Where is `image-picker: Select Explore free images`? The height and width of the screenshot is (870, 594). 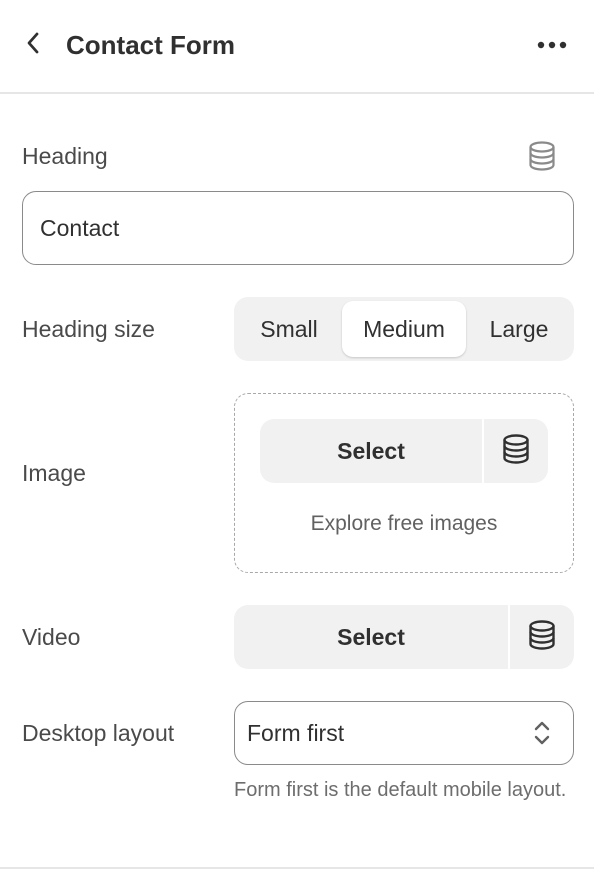
image-picker: Select Explore free images is located at coordinates (404, 483).